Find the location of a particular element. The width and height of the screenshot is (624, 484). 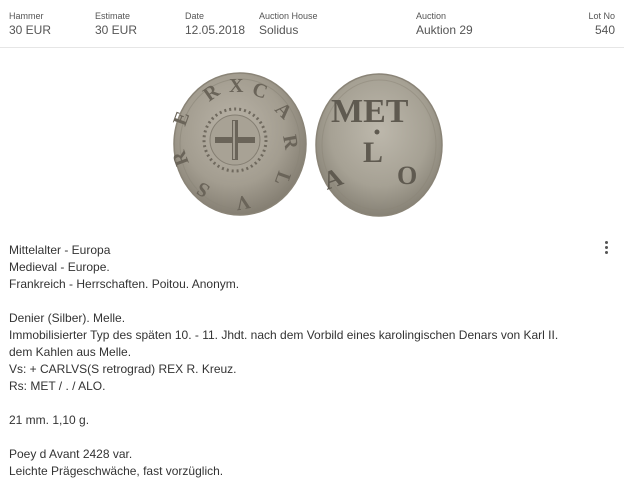

date-label: Date is located at coordinates (195, 16).